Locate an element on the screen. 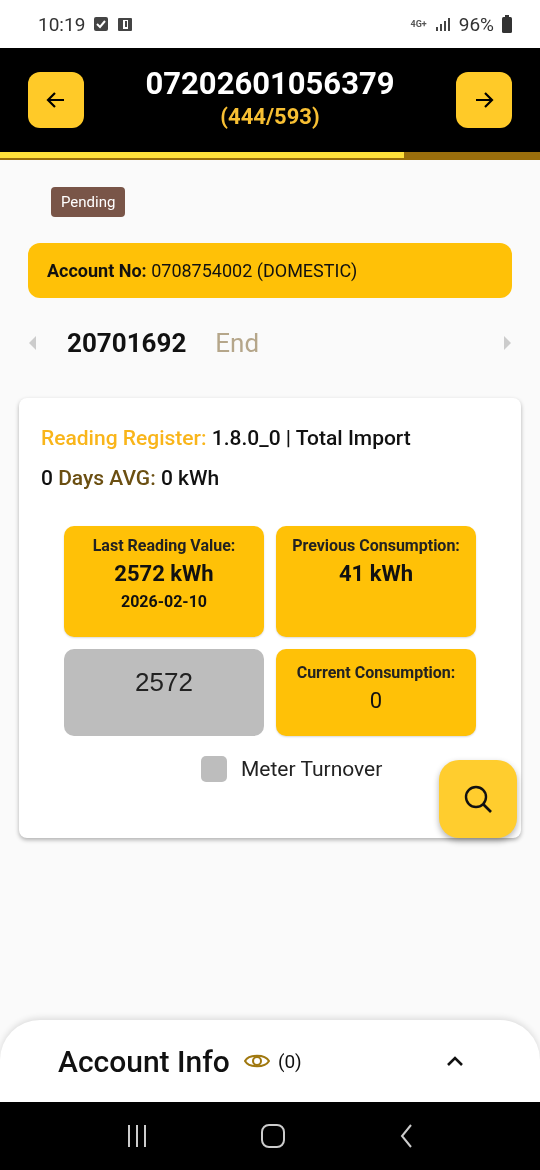 This screenshot has width=540, height=1170. reading-input: 2572 is located at coordinates (164, 692).